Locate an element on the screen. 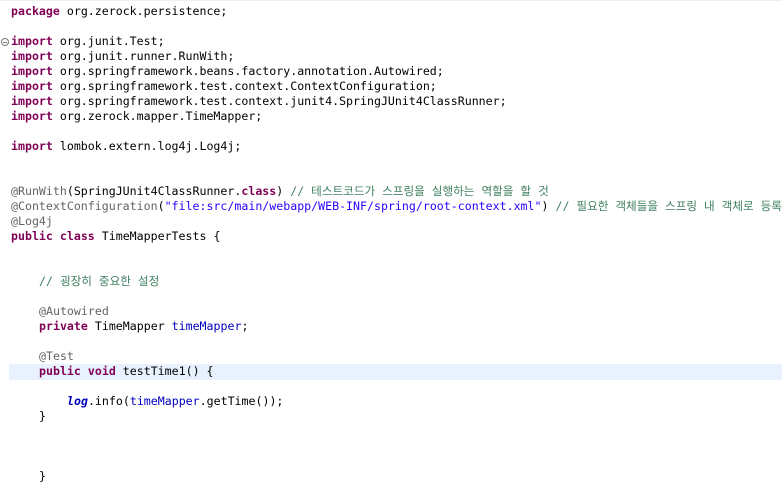  class-close-brace-line: } is located at coordinates (42, 476).